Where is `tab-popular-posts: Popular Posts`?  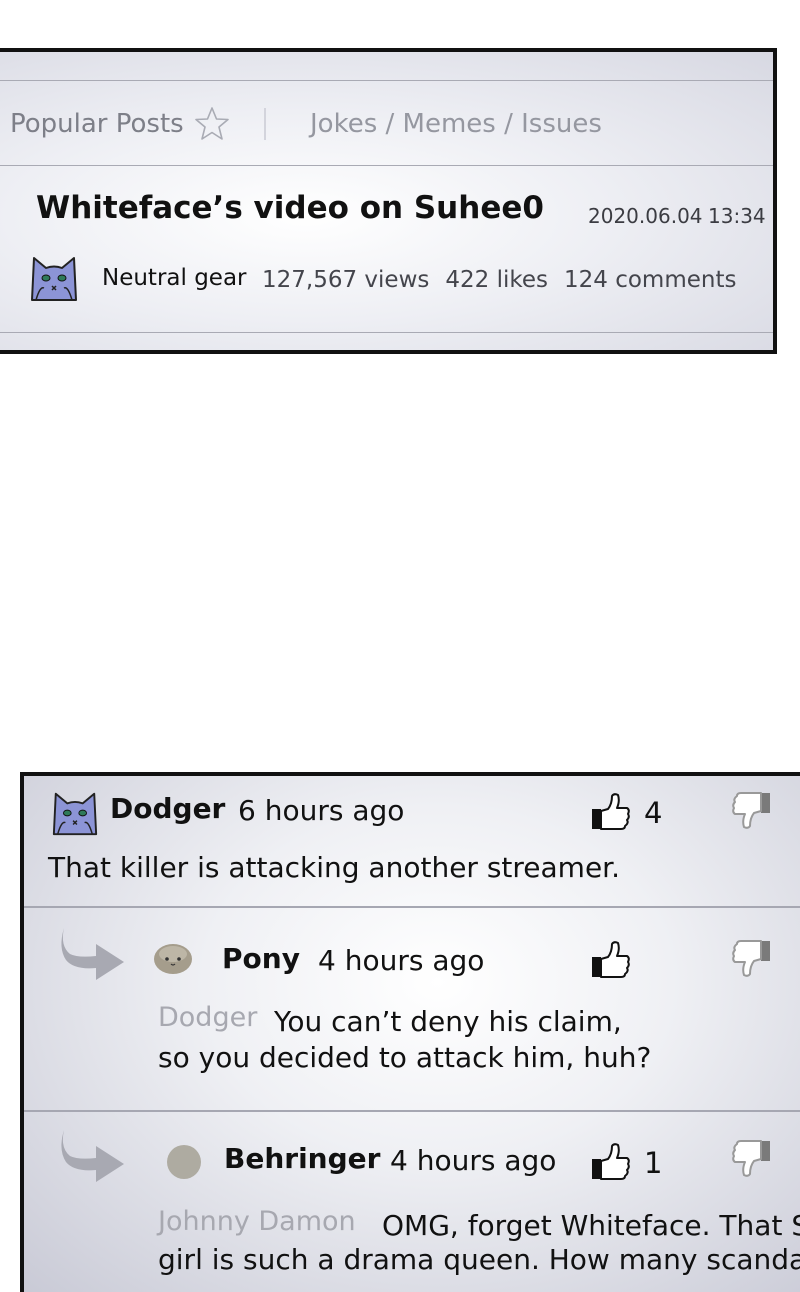
tab-popular-posts: Popular Posts is located at coordinates (120, 124).